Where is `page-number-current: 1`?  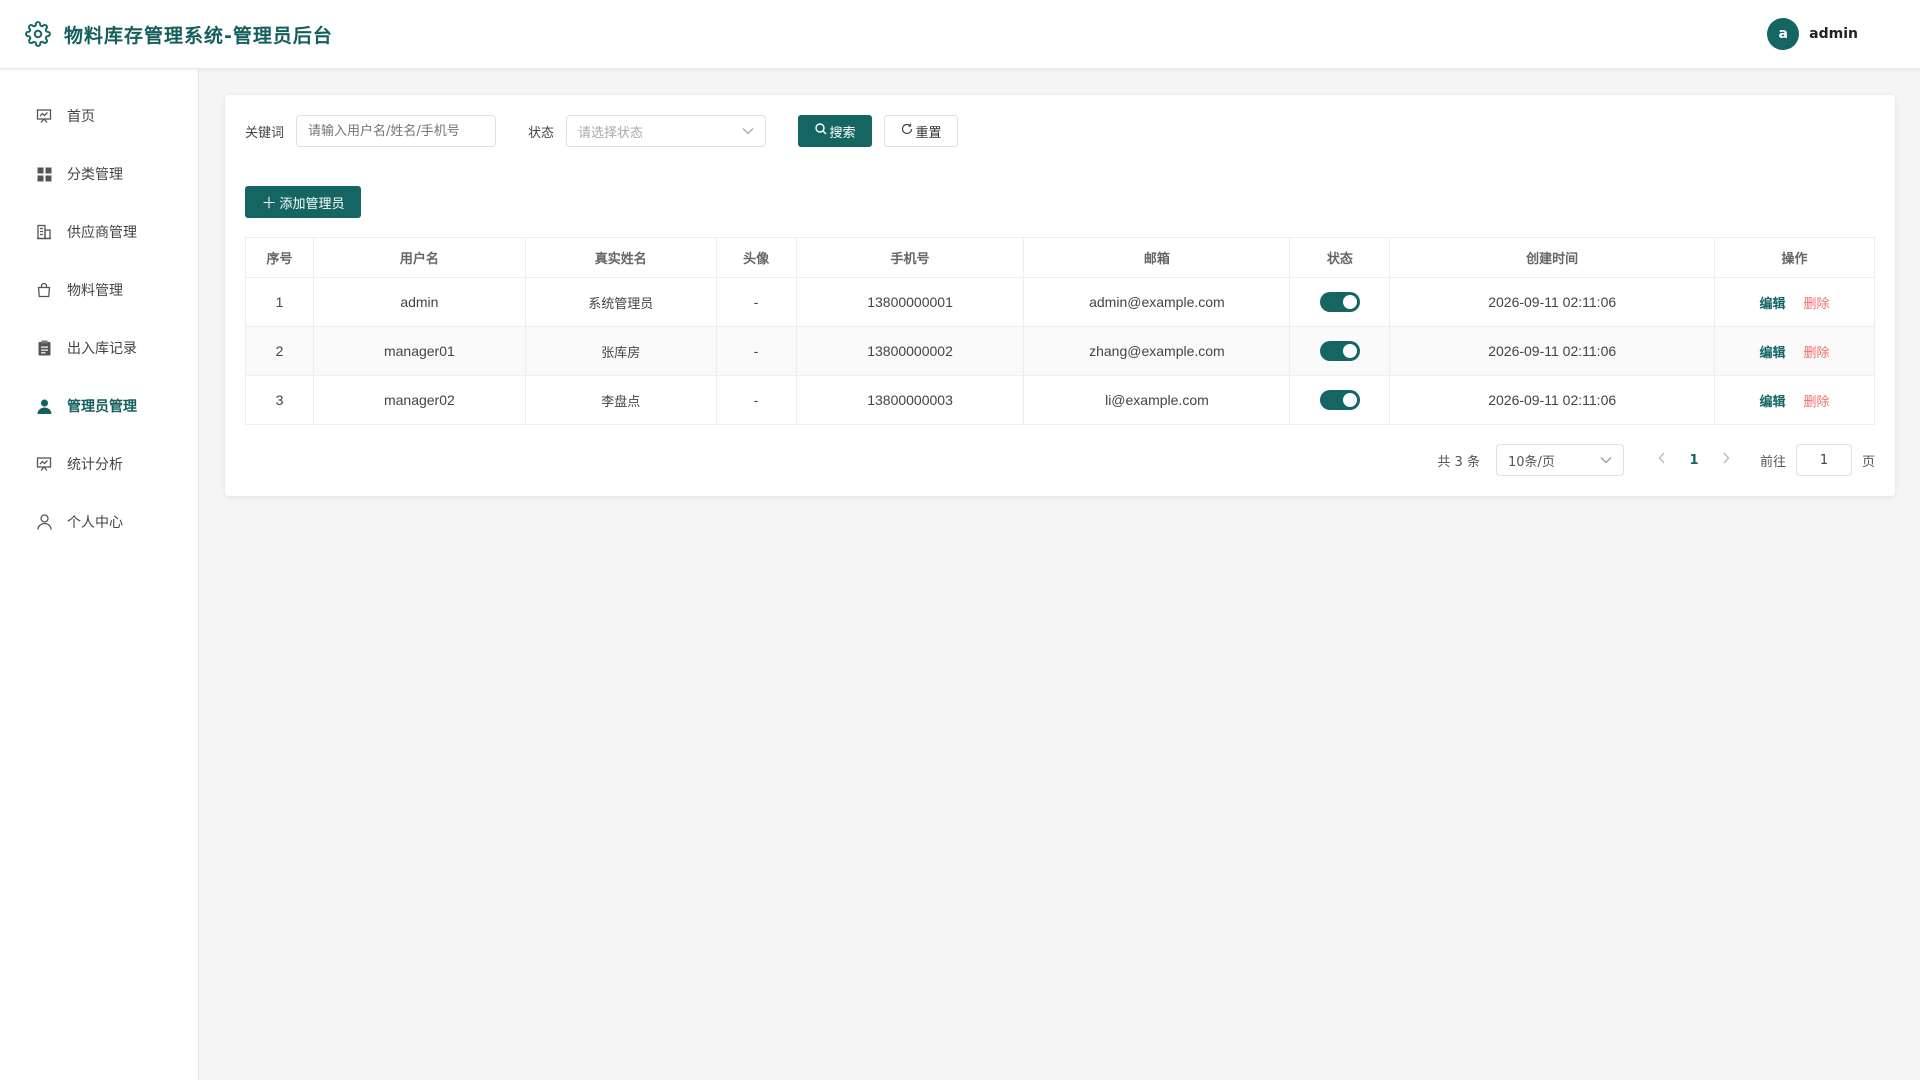
page-number-current: 1 is located at coordinates (1694, 460).